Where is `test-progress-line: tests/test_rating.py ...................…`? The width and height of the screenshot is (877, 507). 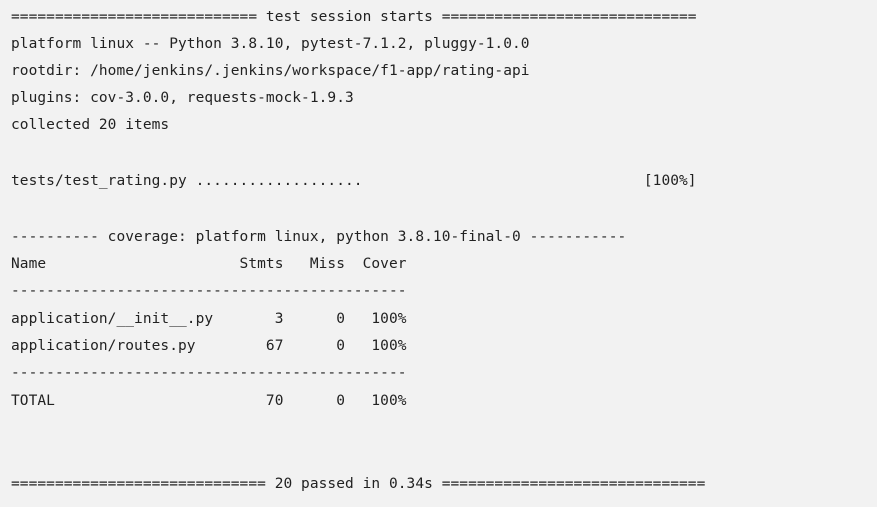
test-progress-line: tests/test_rating.py ...................… is located at coordinates (354, 181).